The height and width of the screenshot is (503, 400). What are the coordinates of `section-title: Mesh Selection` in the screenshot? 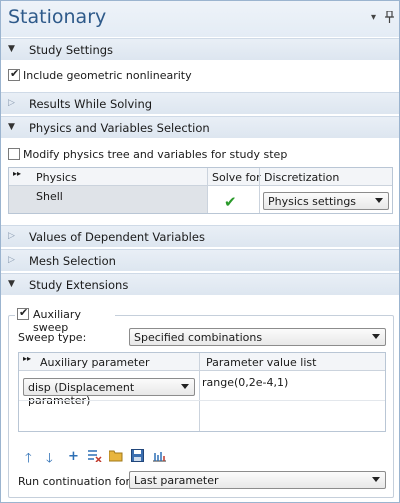 It's located at (72, 261).